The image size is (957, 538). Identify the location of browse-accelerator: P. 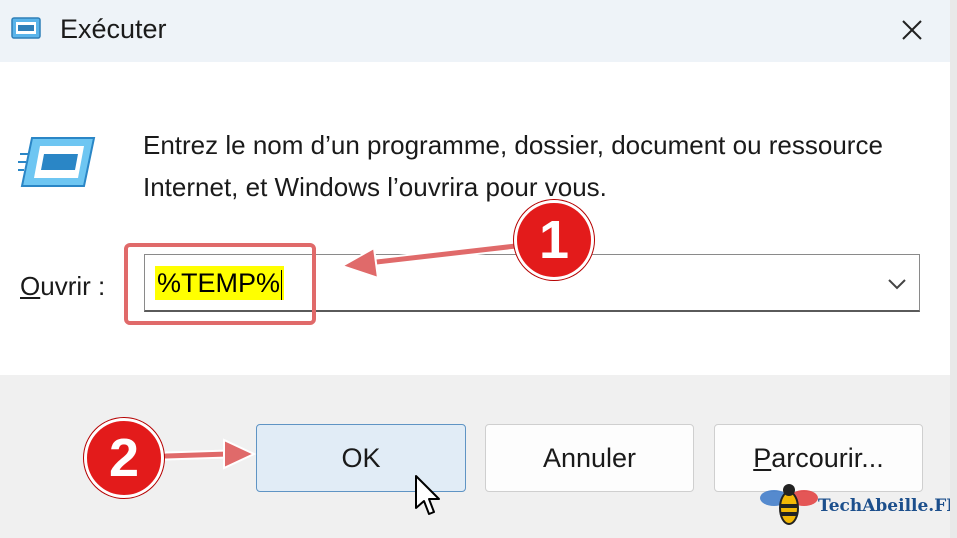
(762, 457).